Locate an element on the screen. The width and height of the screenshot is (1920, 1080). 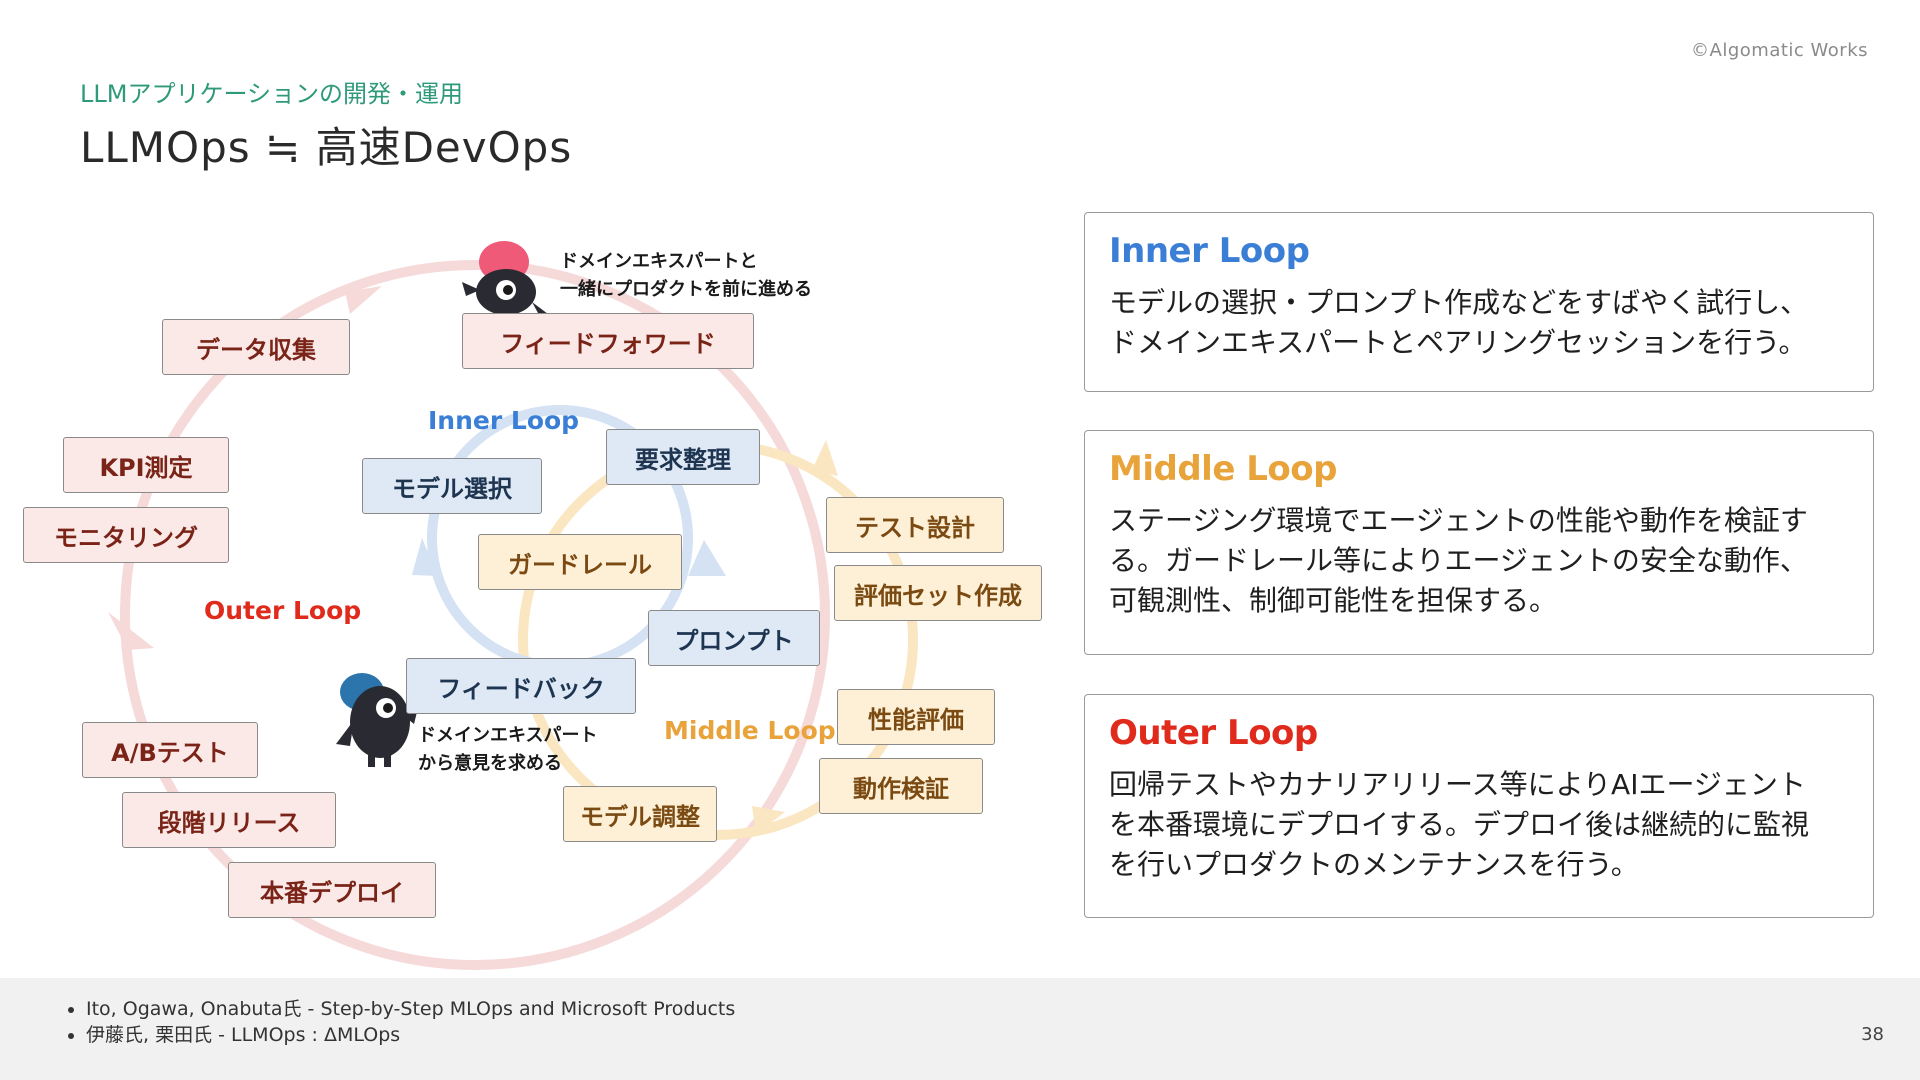
card-line: モデルの選択・プロンプト作成などをすばやく試行し、 is located at coordinates (1459, 302).